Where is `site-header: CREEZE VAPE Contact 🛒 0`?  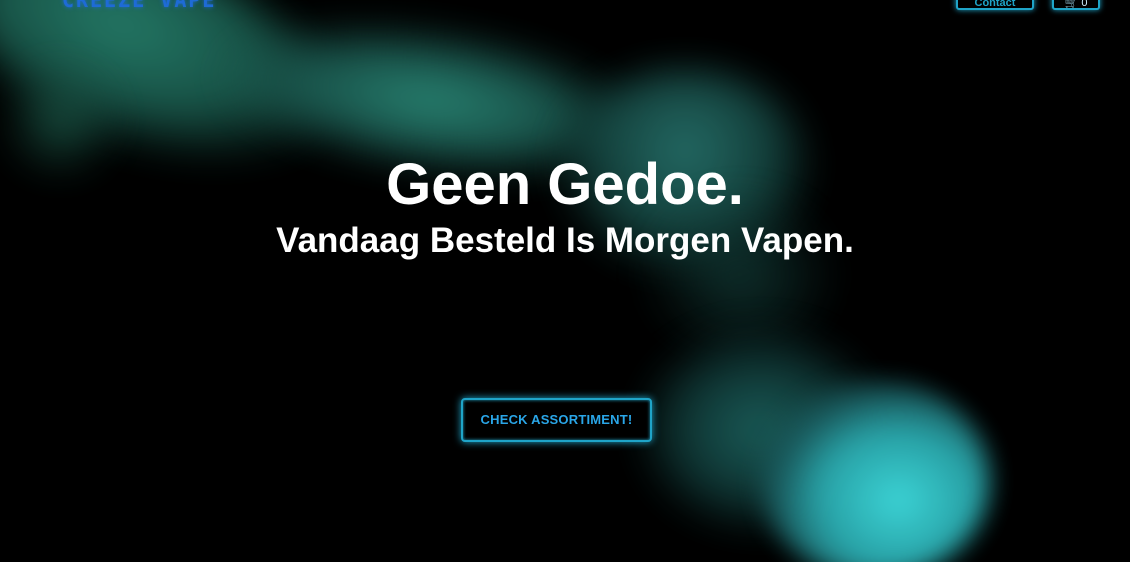 site-header: CREEZE VAPE Contact 🛒 0 is located at coordinates (565, 6).